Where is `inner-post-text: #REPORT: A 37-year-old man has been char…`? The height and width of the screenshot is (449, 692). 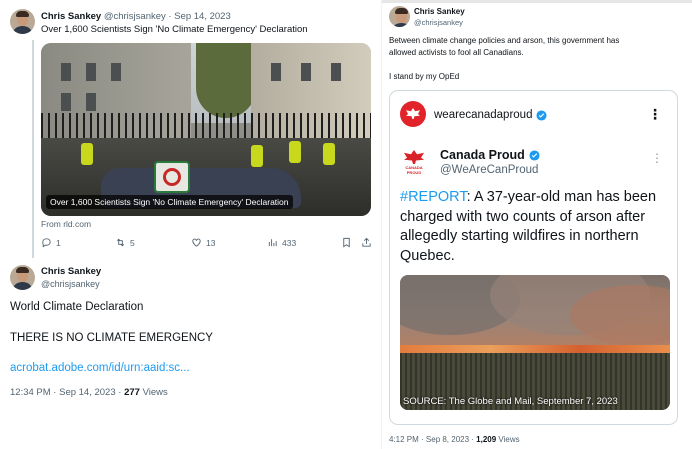 inner-post-text: #REPORT: A 37-year-old man has been char… is located at coordinates (535, 227).